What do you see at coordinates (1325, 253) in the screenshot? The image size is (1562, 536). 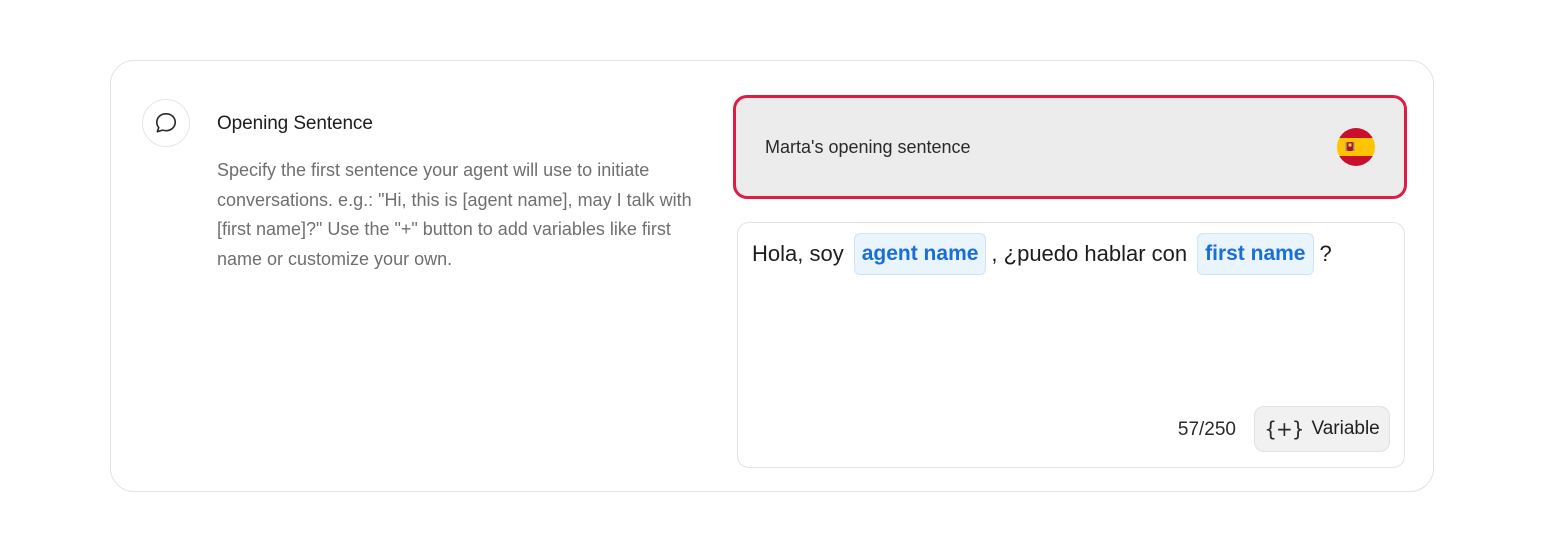 I see `editor-text-segment: ?` at bounding box center [1325, 253].